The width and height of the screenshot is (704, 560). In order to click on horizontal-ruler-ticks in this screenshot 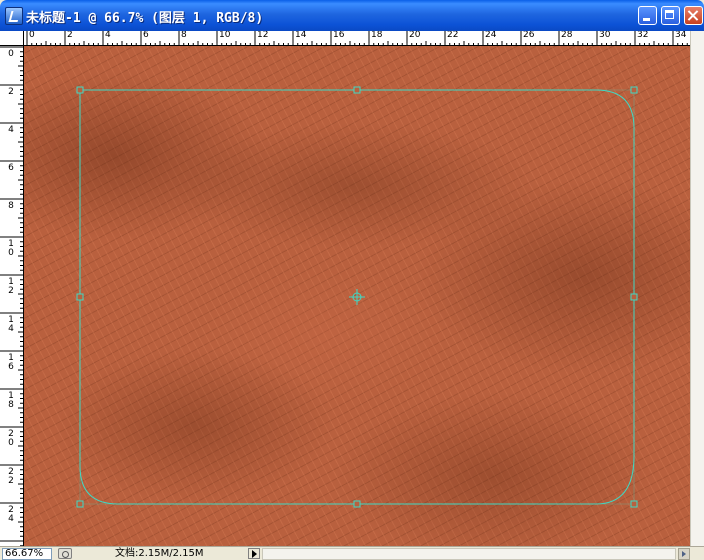, I will do `click(357, 38)`.